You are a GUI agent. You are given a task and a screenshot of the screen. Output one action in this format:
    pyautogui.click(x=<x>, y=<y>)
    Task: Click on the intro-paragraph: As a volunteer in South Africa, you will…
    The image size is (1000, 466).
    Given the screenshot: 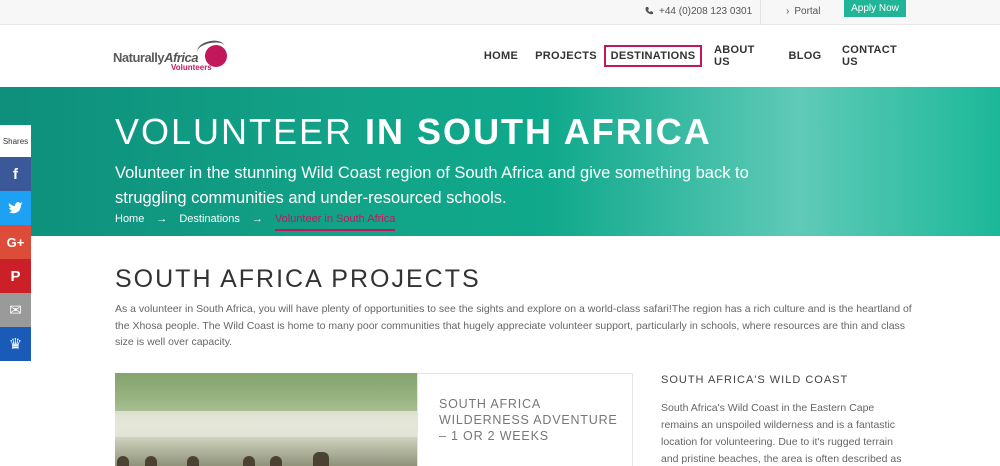 What is the action you would take?
    pyautogui.click(x=513, y=325)
    